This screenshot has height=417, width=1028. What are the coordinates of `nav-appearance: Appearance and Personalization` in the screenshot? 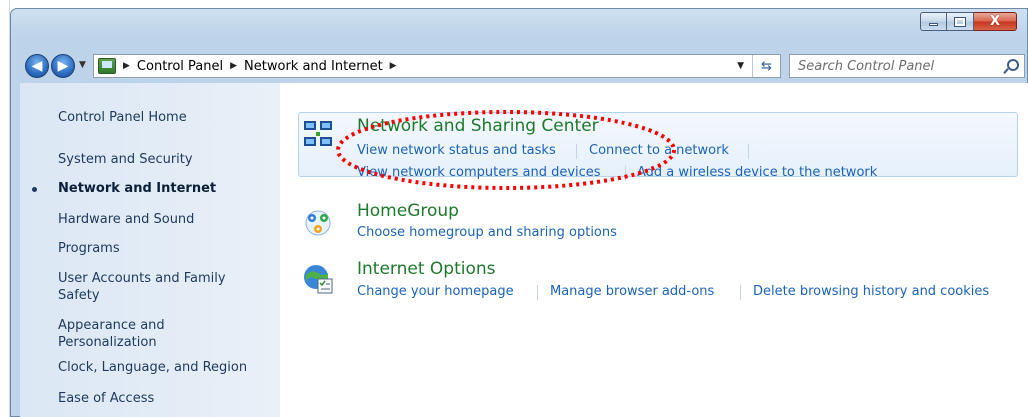 It's located at (128, 334).